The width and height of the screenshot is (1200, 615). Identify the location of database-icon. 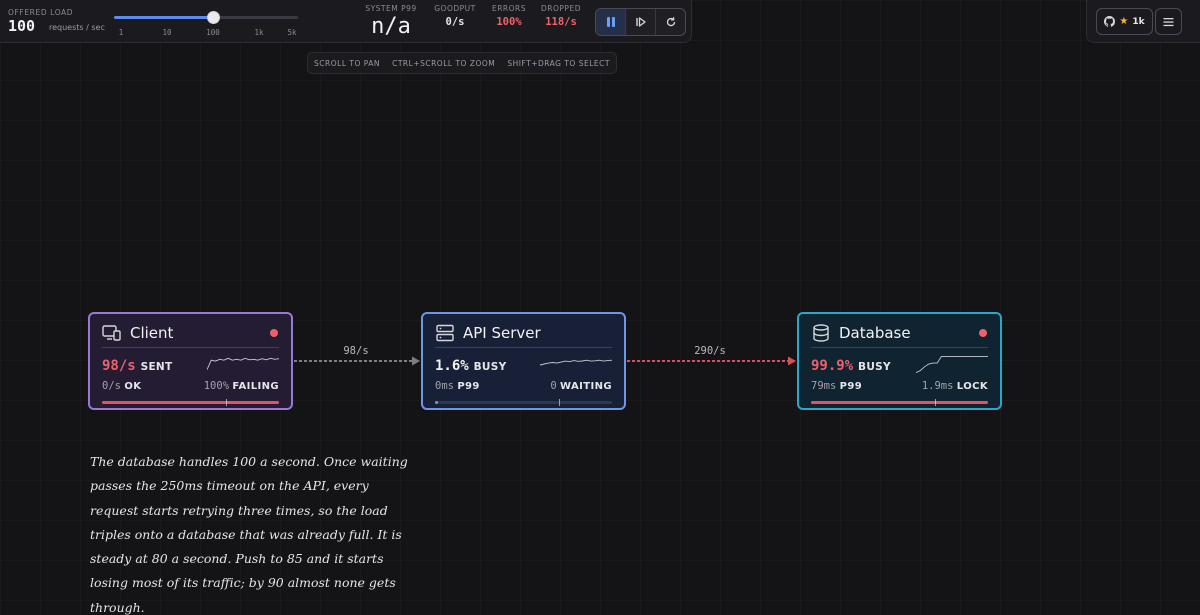
(821, 333).